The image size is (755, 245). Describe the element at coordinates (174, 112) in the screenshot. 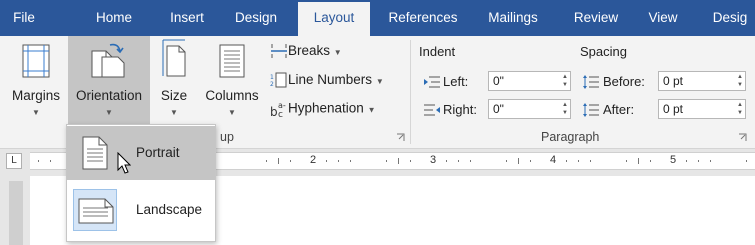

I see `size-caret-icon: ▼` at that location.